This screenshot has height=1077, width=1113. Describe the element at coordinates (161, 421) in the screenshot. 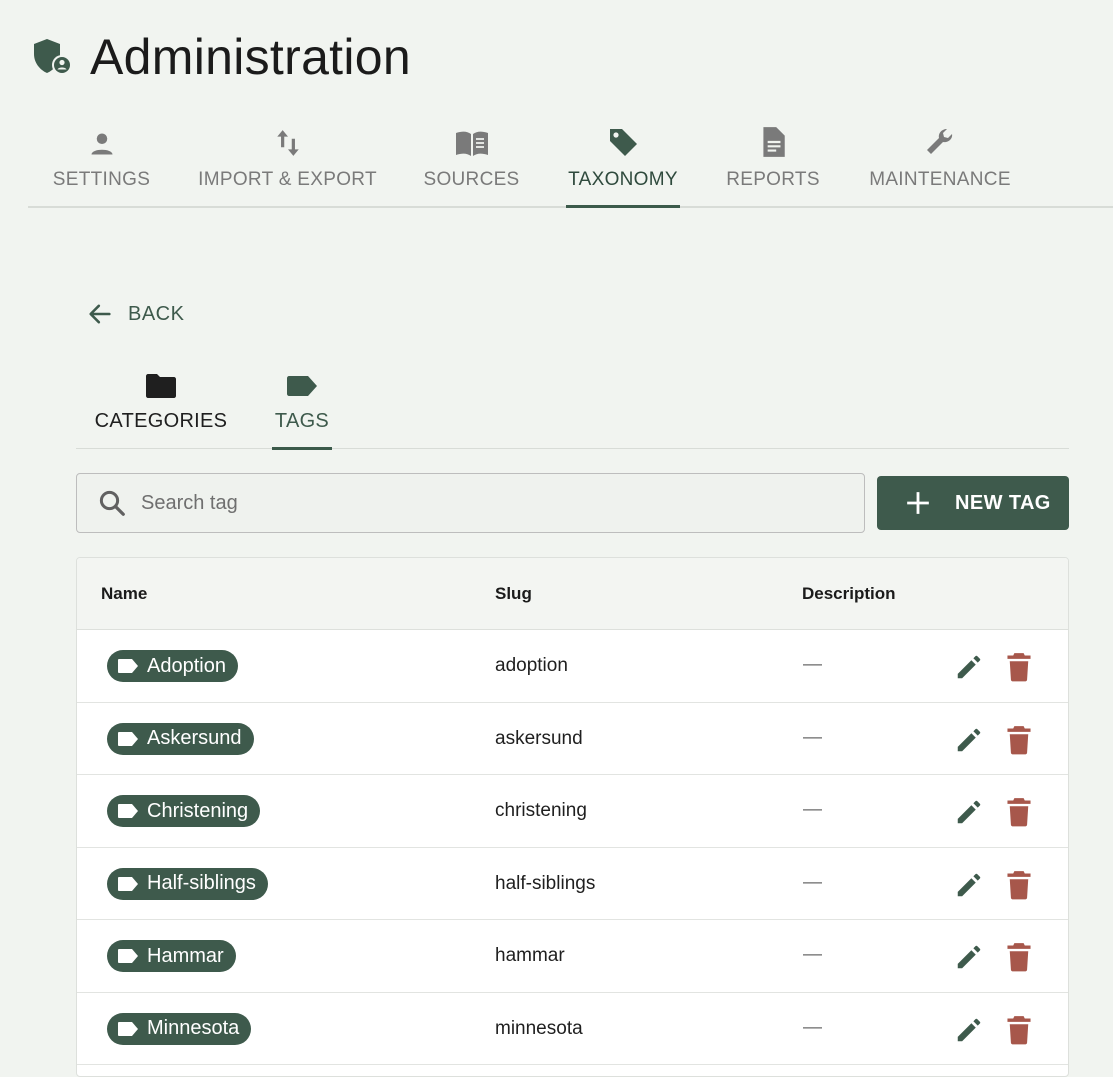

I see `tab-label: CATEGORIES` at that location.